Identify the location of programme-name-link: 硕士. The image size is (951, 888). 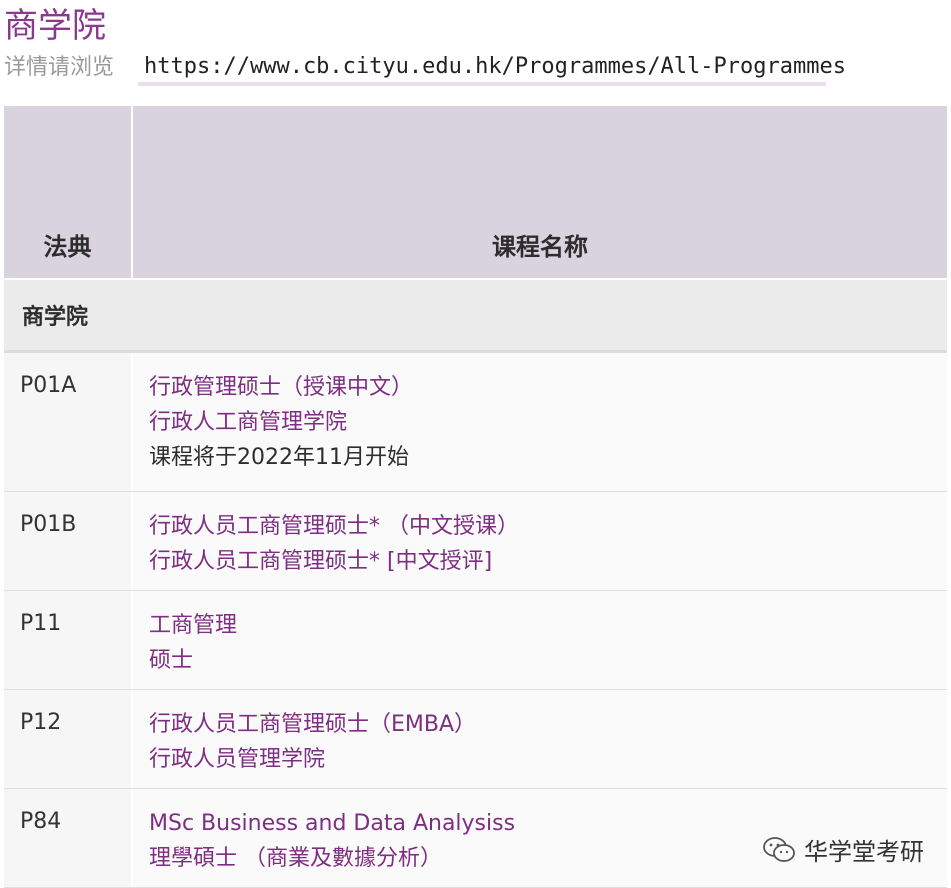
(548, 660).